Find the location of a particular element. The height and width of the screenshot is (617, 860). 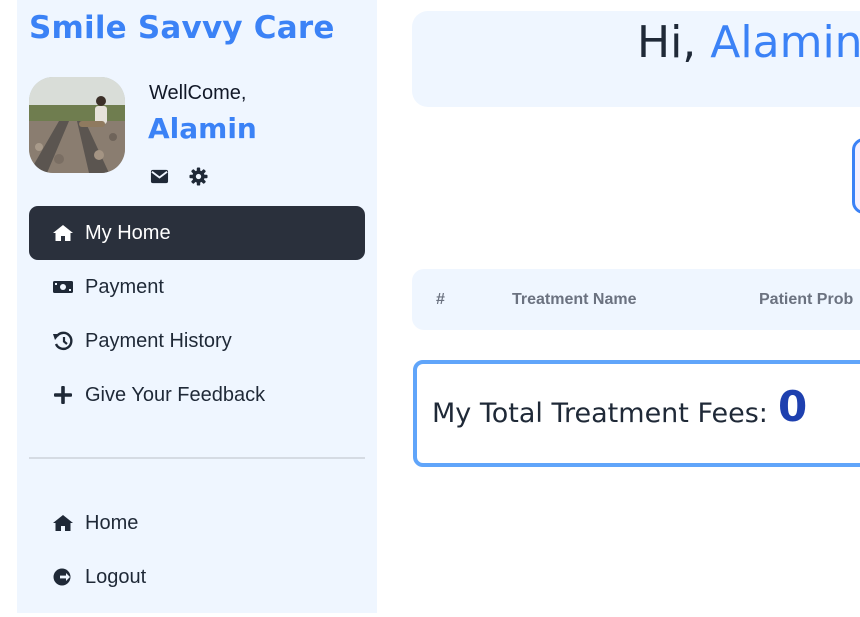

sidebar-item-logout: Logout is located at coordinates (197, 577).